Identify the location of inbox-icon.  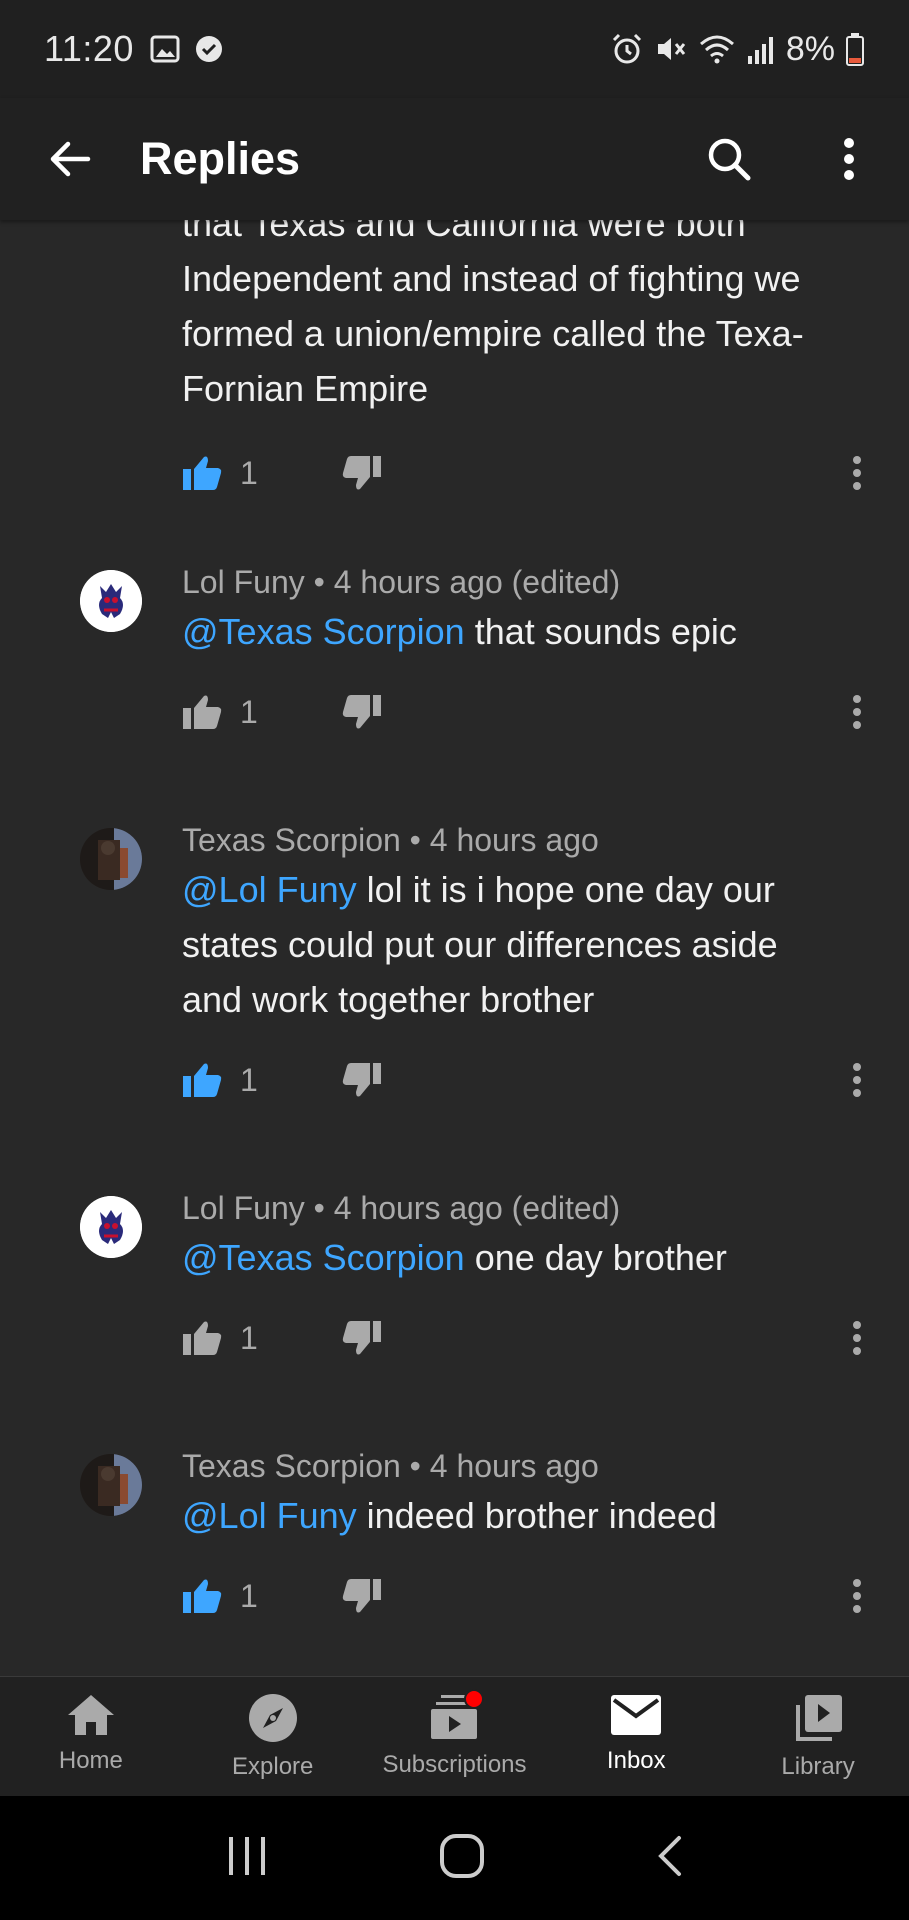
(636, 1715).